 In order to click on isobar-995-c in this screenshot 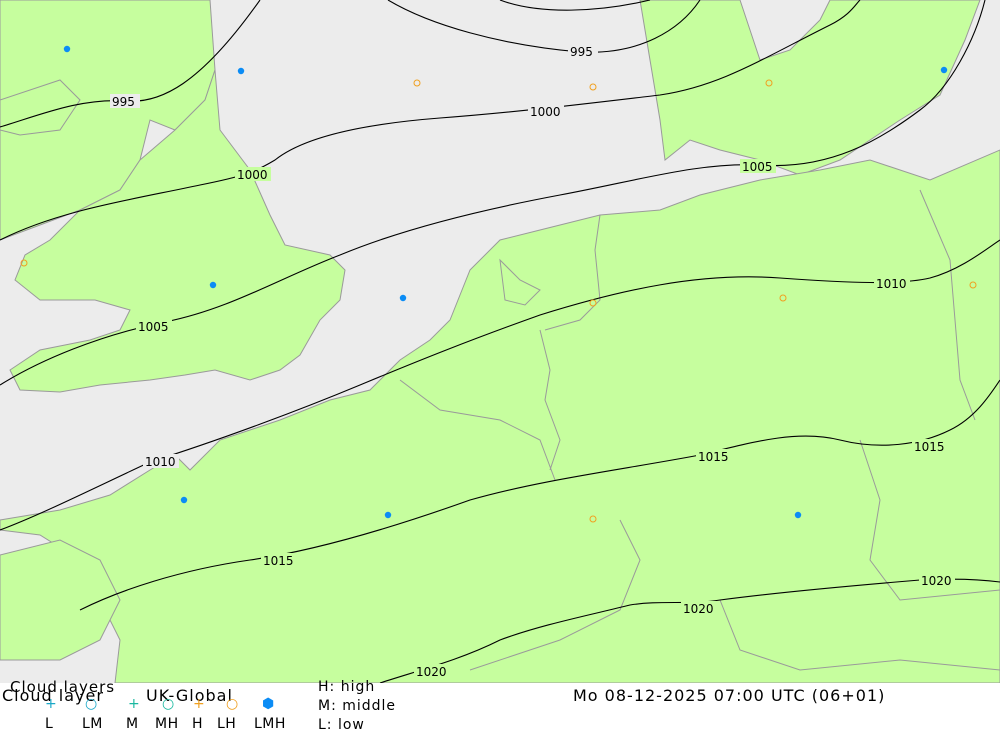, I will do `click(575, 5)`.